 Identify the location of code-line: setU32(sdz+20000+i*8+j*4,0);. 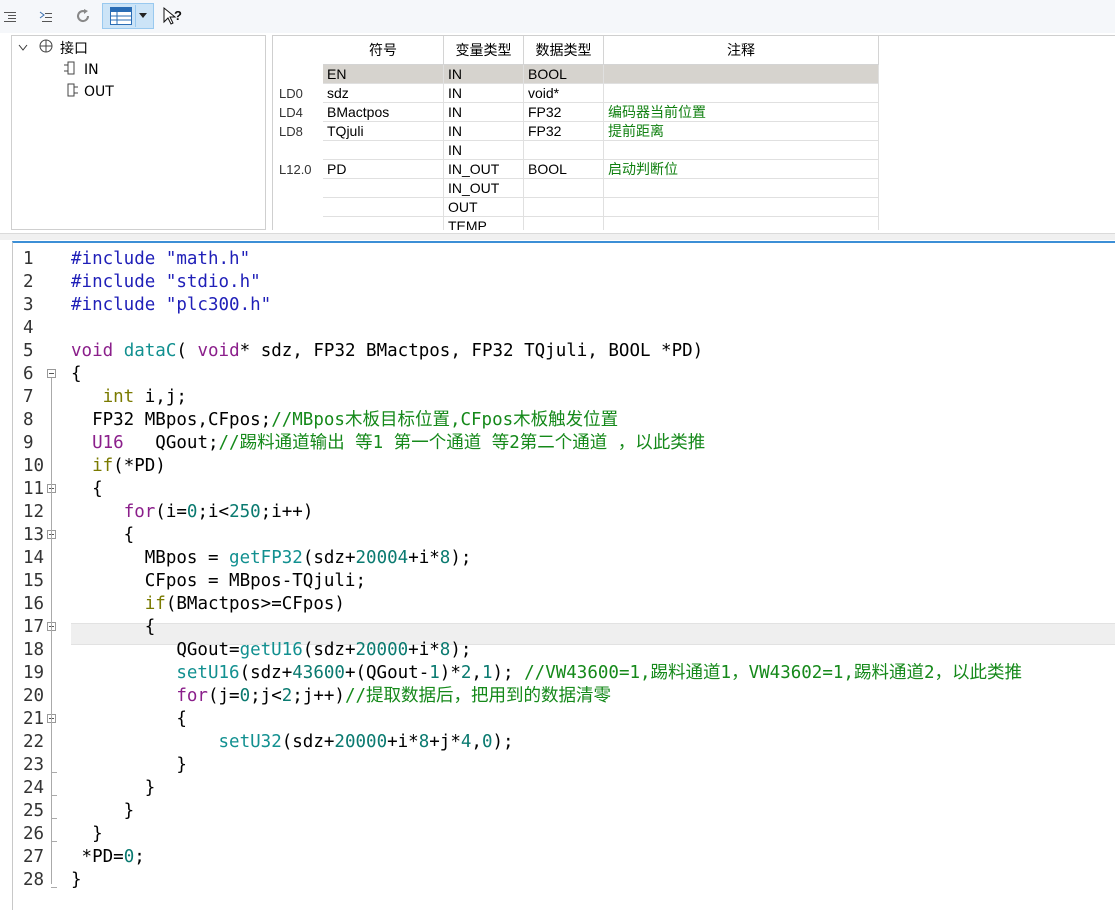
(292, 742).